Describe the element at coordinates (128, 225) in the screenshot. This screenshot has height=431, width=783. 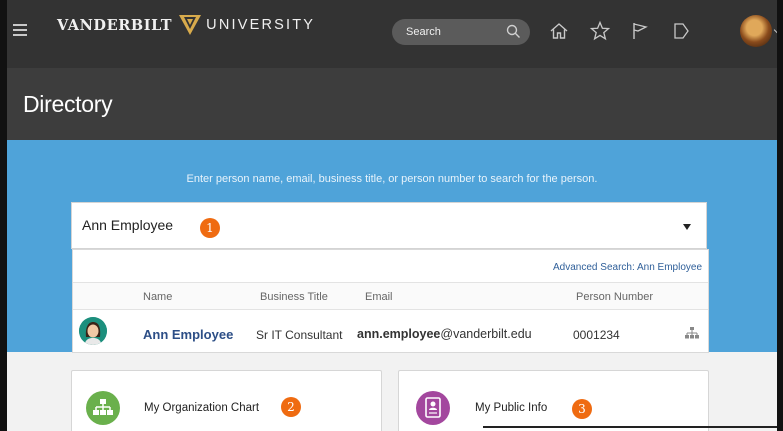
I see `person-search-value: Ann Employee` at that location.